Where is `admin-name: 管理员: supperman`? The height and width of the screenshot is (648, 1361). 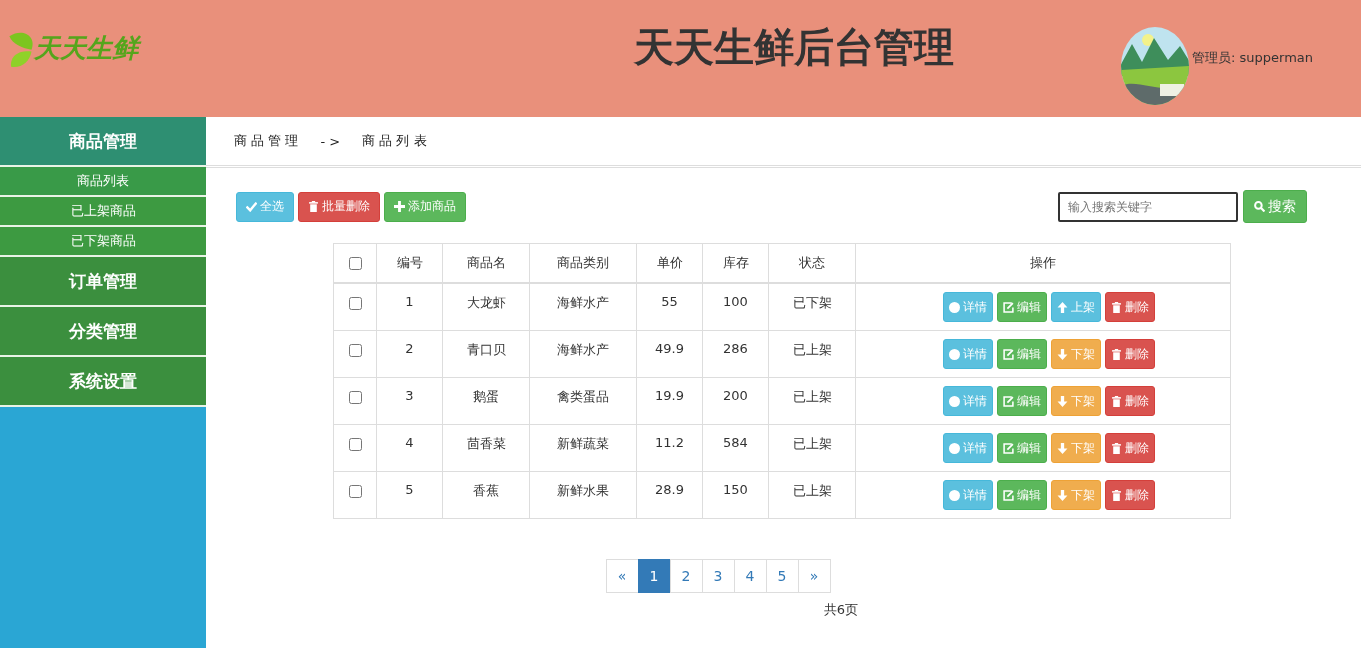
admin-name: 管理员: supperman is located at coordinates (1252, 58).